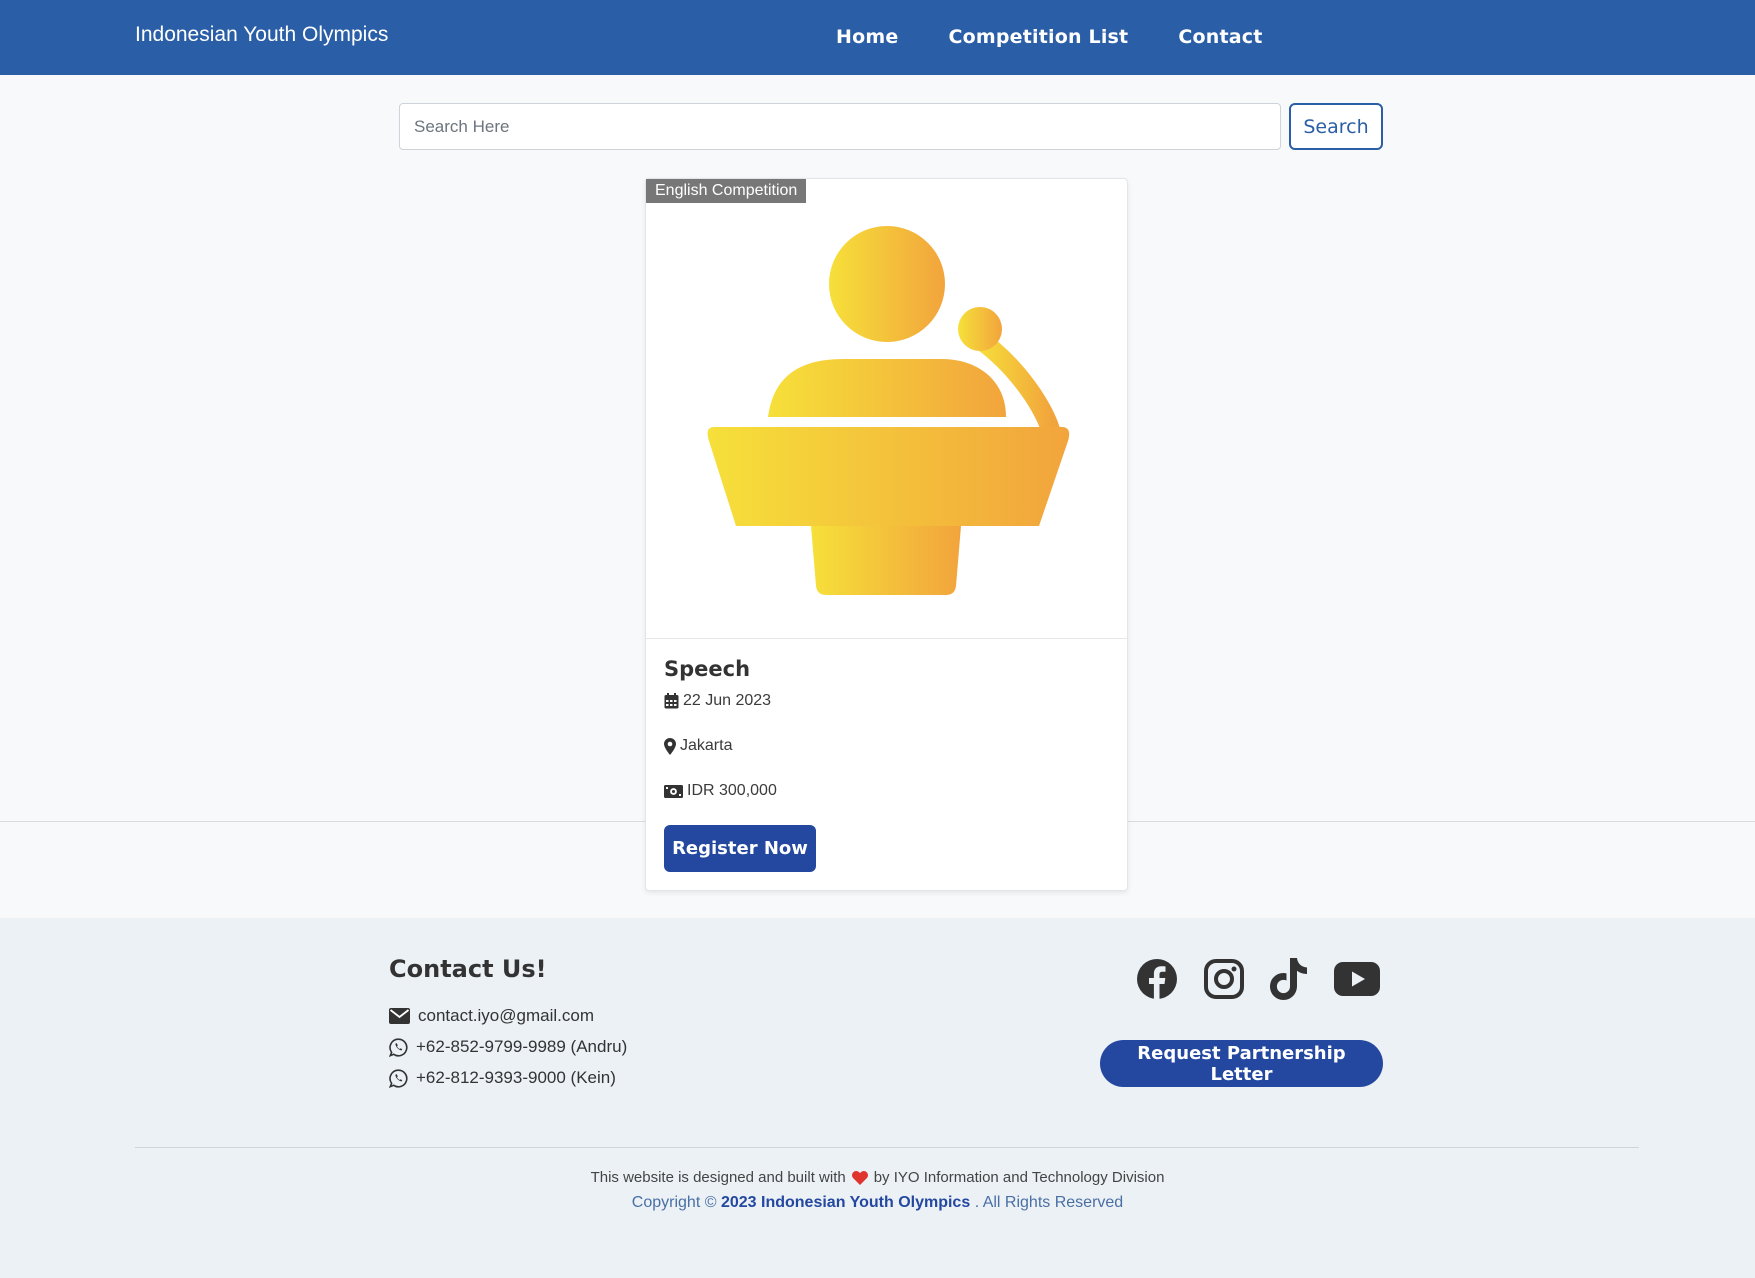 The width and height of the screenshot is (1755, 1278). Describe the element at coordinates (516, 1078) in the screenshot. I see `phone-kein-text: +62-812-9393-9000 (Kein)` at that location.